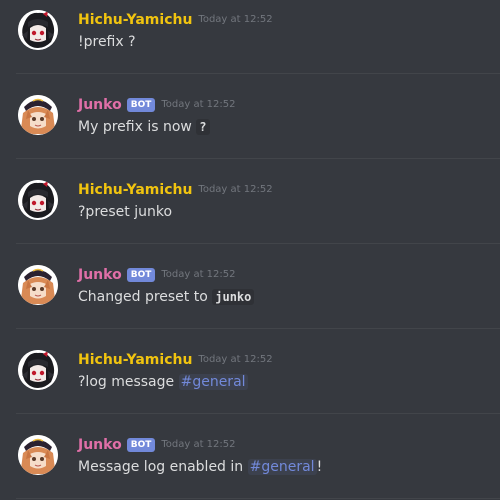  I want to click on inline-code: ?, so click(203, 127).